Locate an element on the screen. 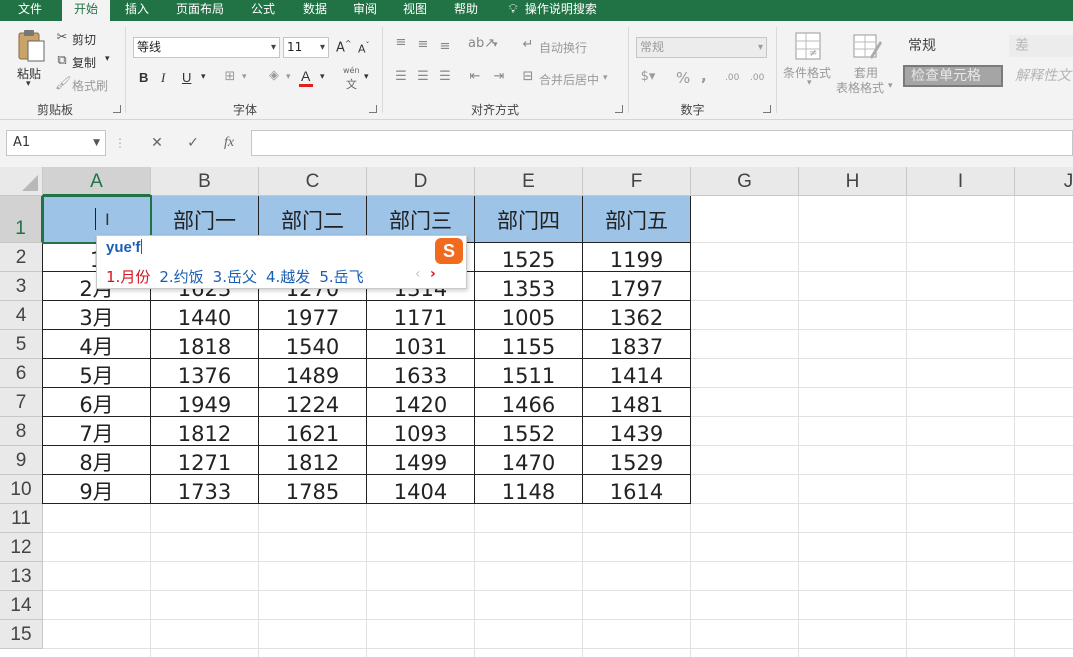 Image resolution: width=1073 pixels, height=657 pixels. table-cell: 1733 is located at coordinates (205, 489).